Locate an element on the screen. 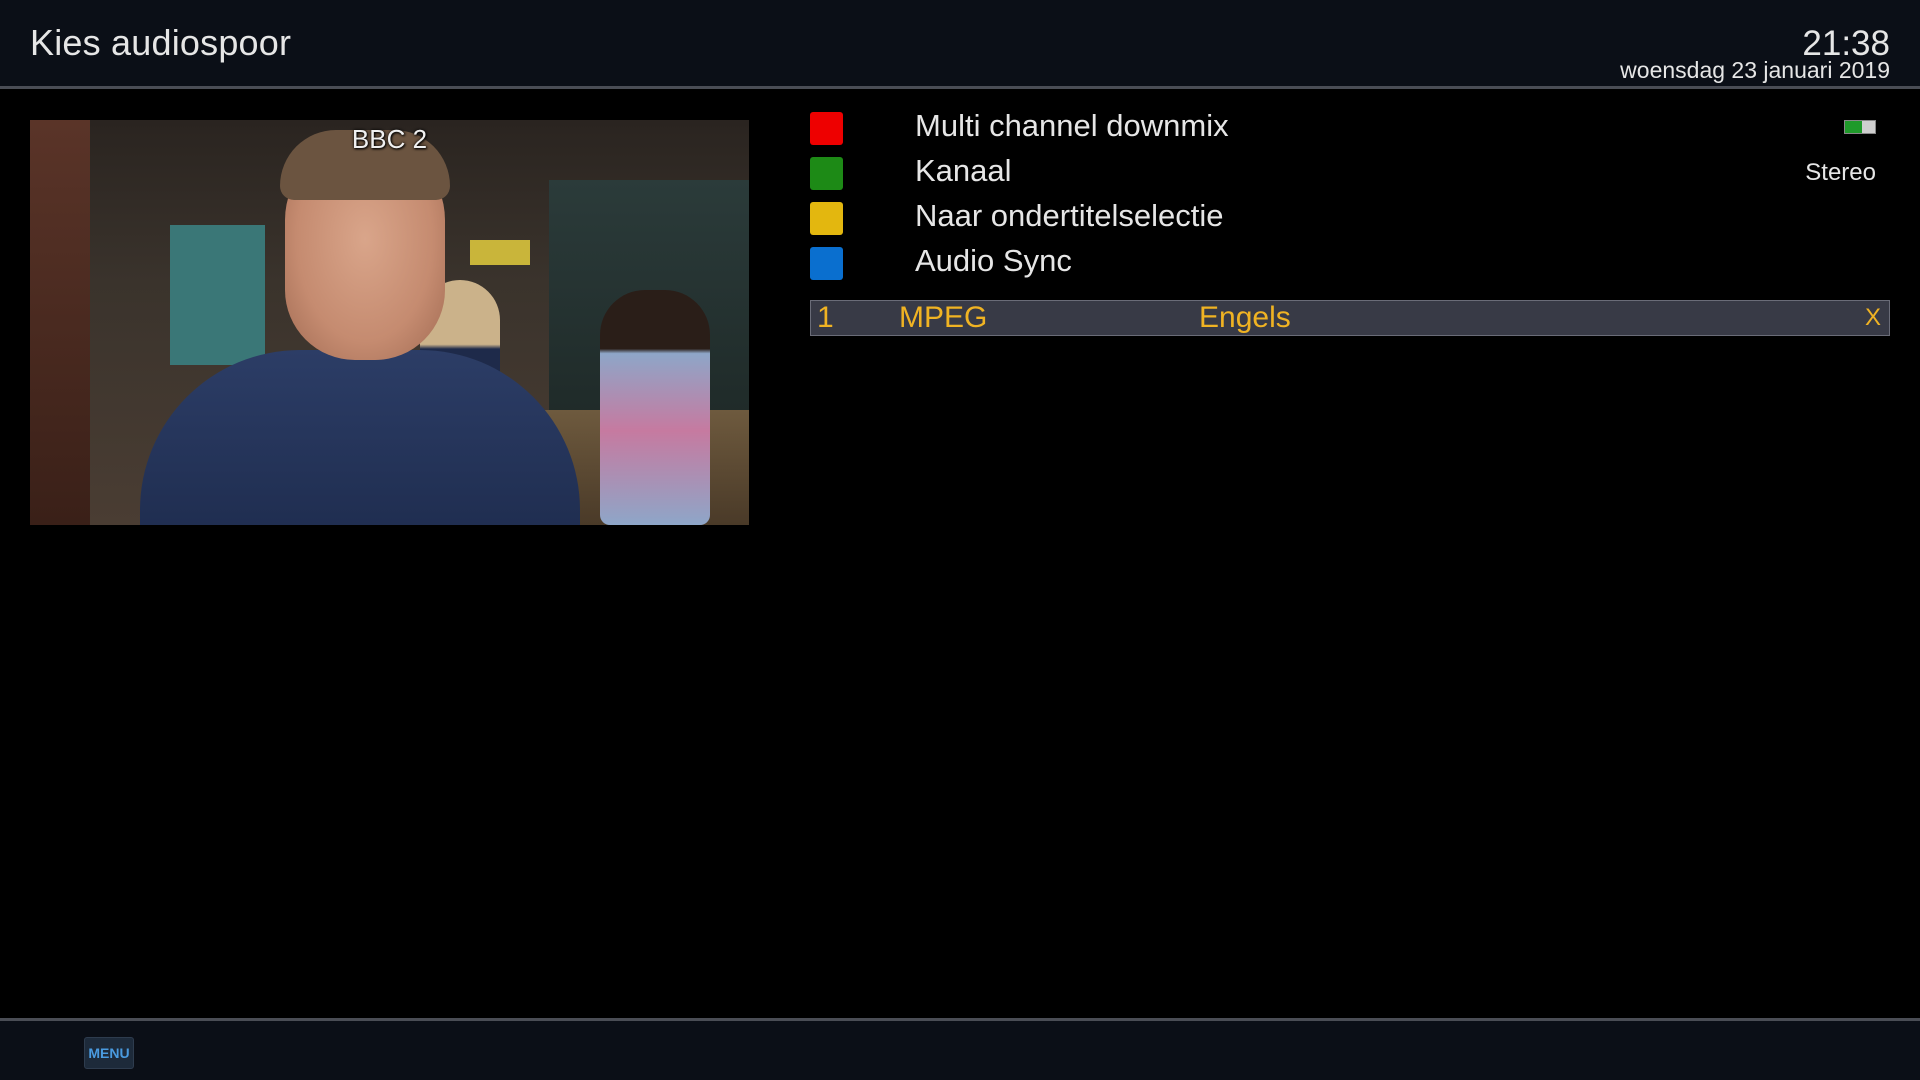  preview-presenter is located at coordinates (340, 322).